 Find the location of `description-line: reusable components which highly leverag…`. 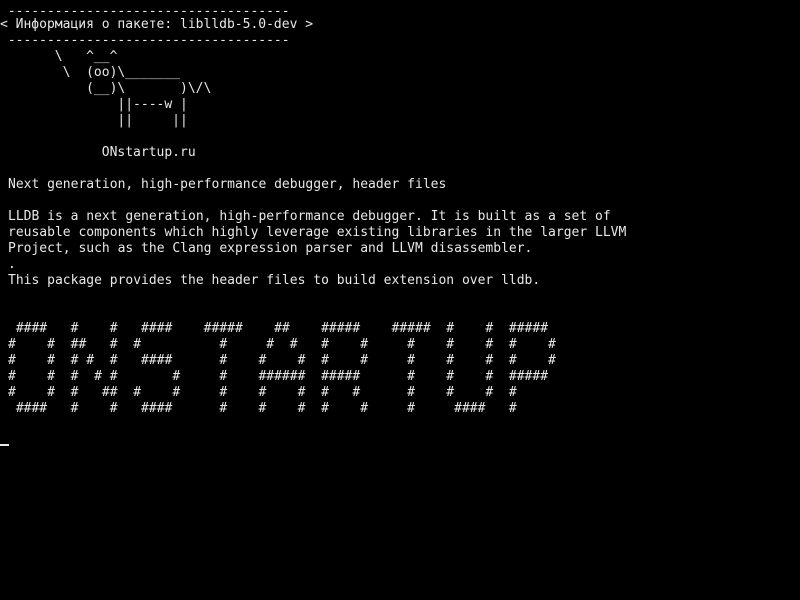

description-line: reusable components which highly leverag… is located at coordinates (317, 232).